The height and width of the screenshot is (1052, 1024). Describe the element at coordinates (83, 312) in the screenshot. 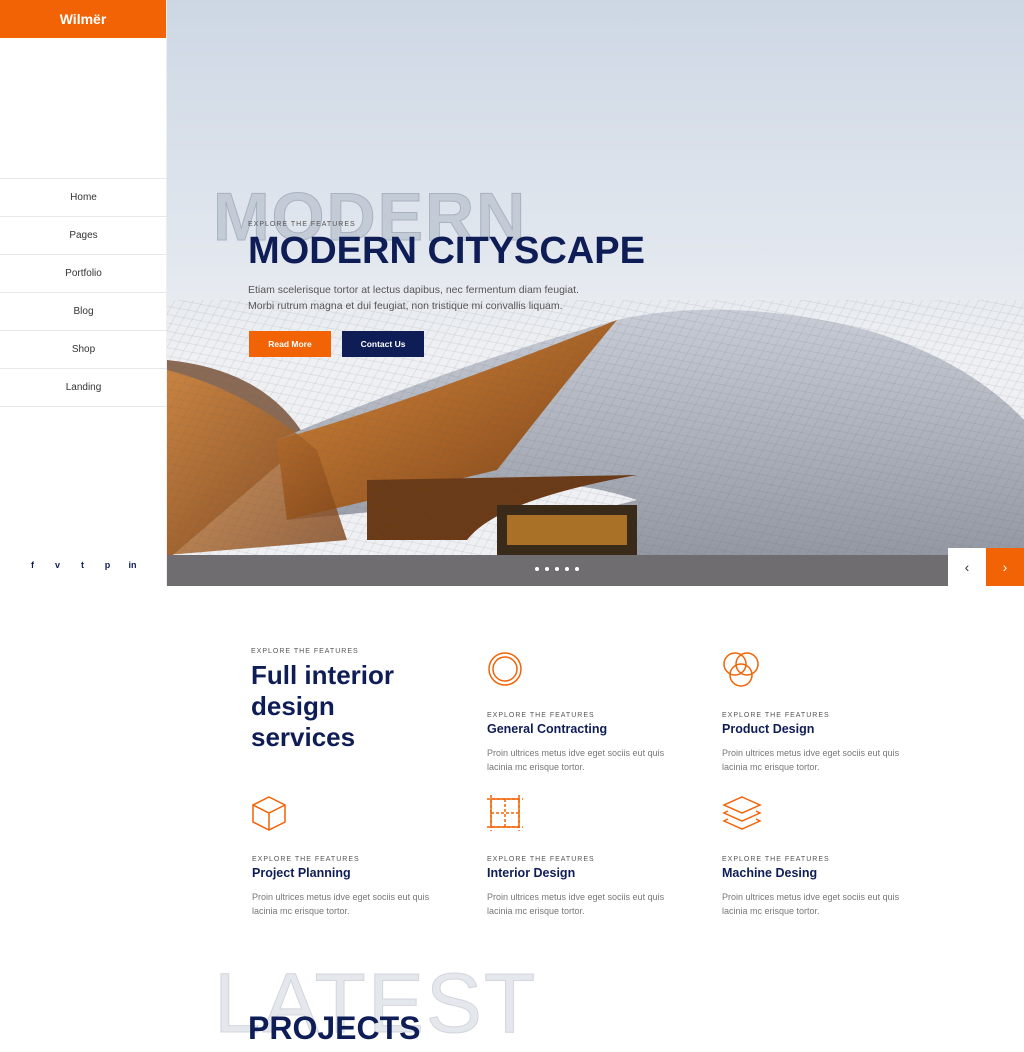

I see `nav-blog: Blog` at that location.